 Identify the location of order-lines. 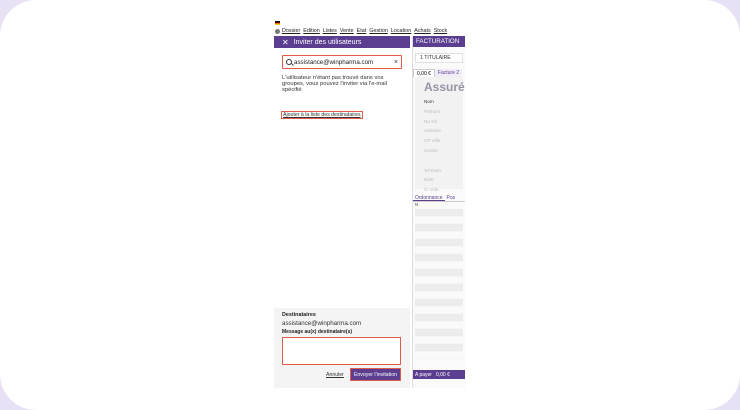
(439, 284).